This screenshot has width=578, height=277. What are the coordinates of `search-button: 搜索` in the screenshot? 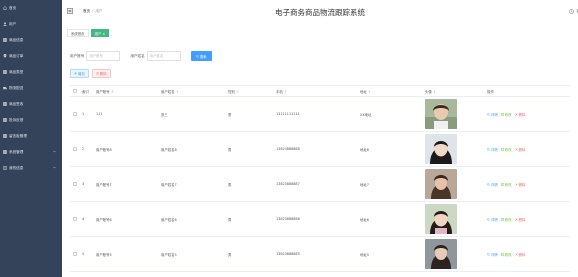 It's located at (201, 56).